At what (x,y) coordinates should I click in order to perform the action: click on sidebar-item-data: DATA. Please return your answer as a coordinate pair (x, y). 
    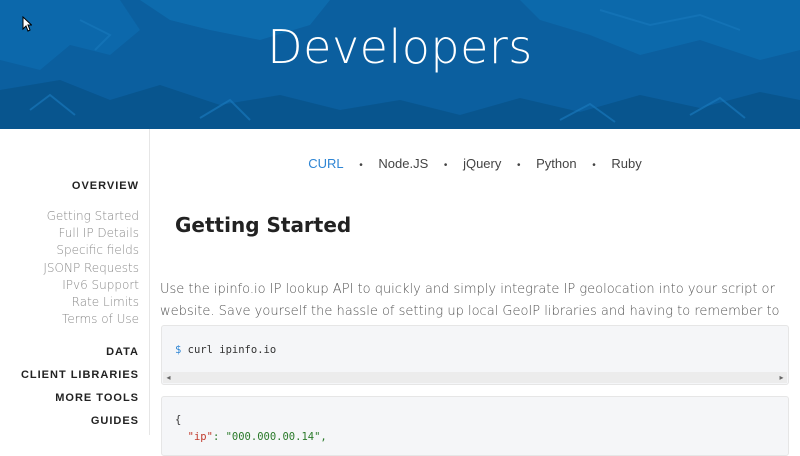
    Looking at the image, I should click on (122, 352).